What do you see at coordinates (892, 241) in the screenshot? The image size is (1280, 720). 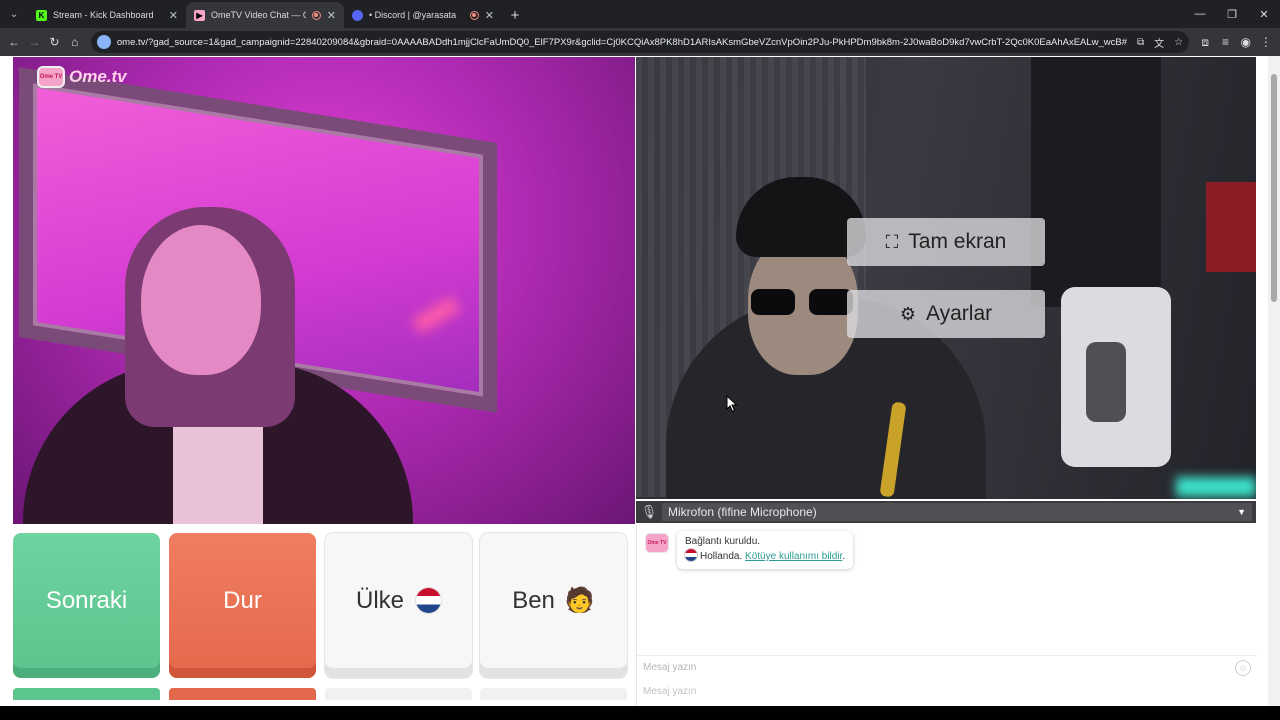 I see `fullscreen-icon: ⛶` at bounding box center [892, 241].